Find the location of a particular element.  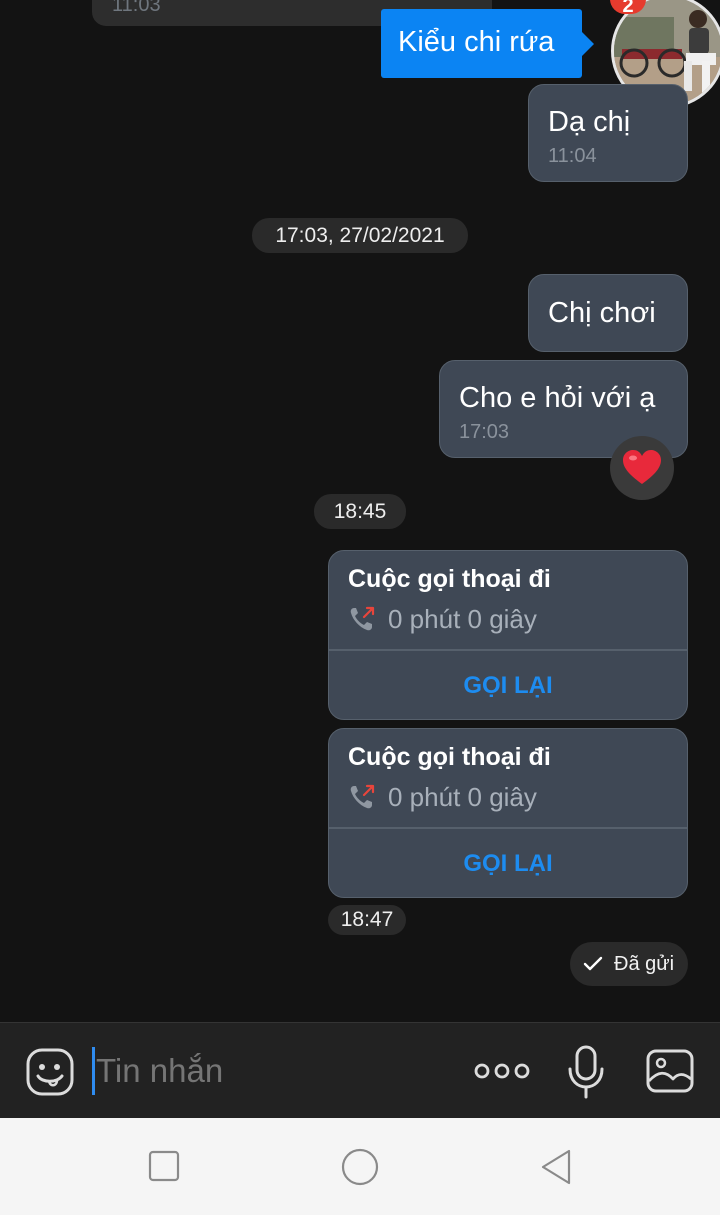

message-bubble-da-chi: Dạ chị 11:04 is located at coordinates (608, 133).